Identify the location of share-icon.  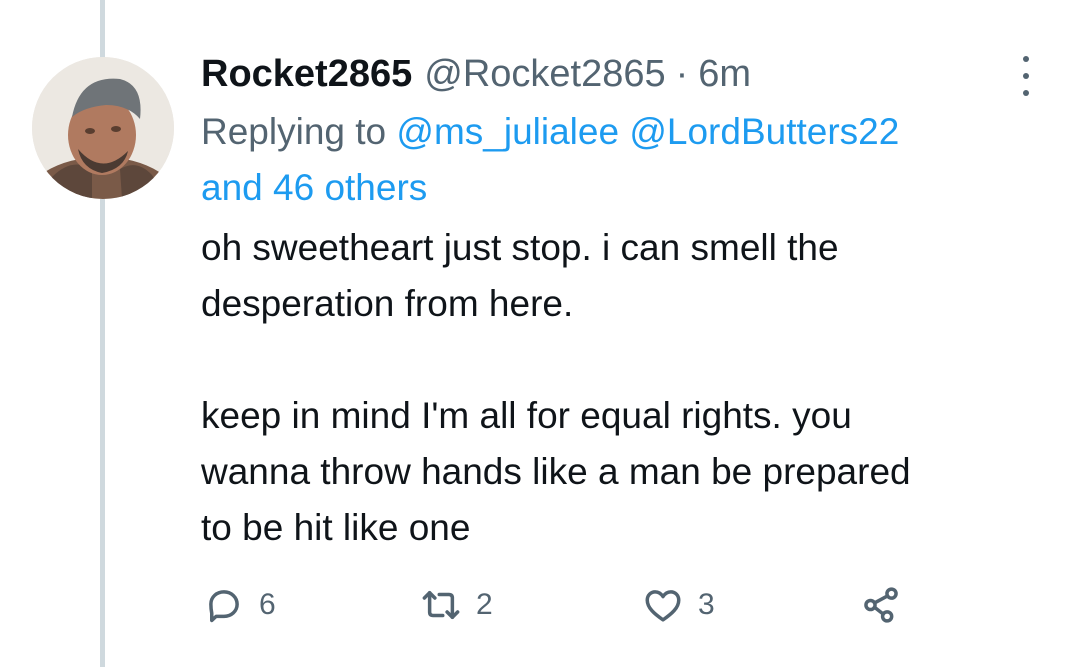
(881, 605).